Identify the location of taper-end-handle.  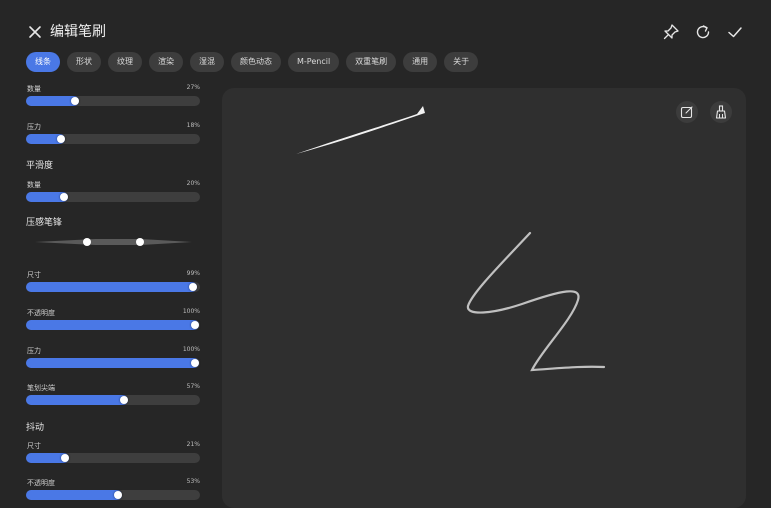
(140, 242).